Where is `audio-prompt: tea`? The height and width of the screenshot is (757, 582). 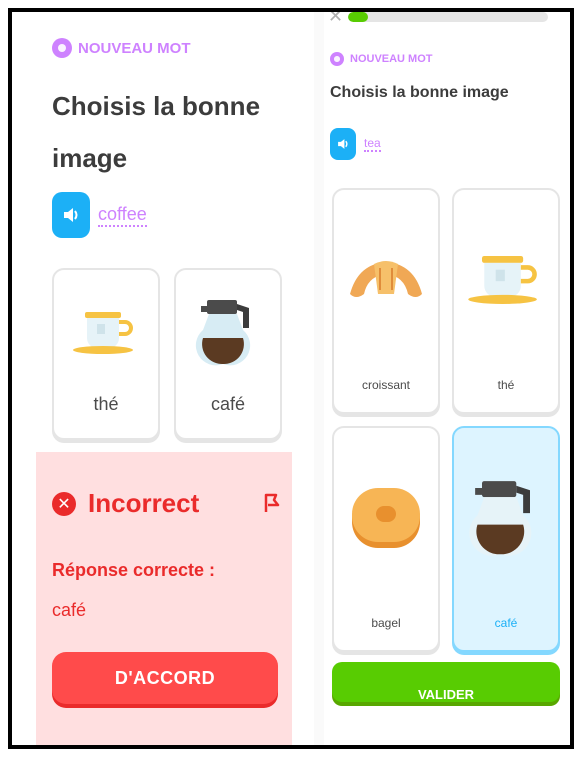
audio-prompt: tea is located at coordinates (355, 144).